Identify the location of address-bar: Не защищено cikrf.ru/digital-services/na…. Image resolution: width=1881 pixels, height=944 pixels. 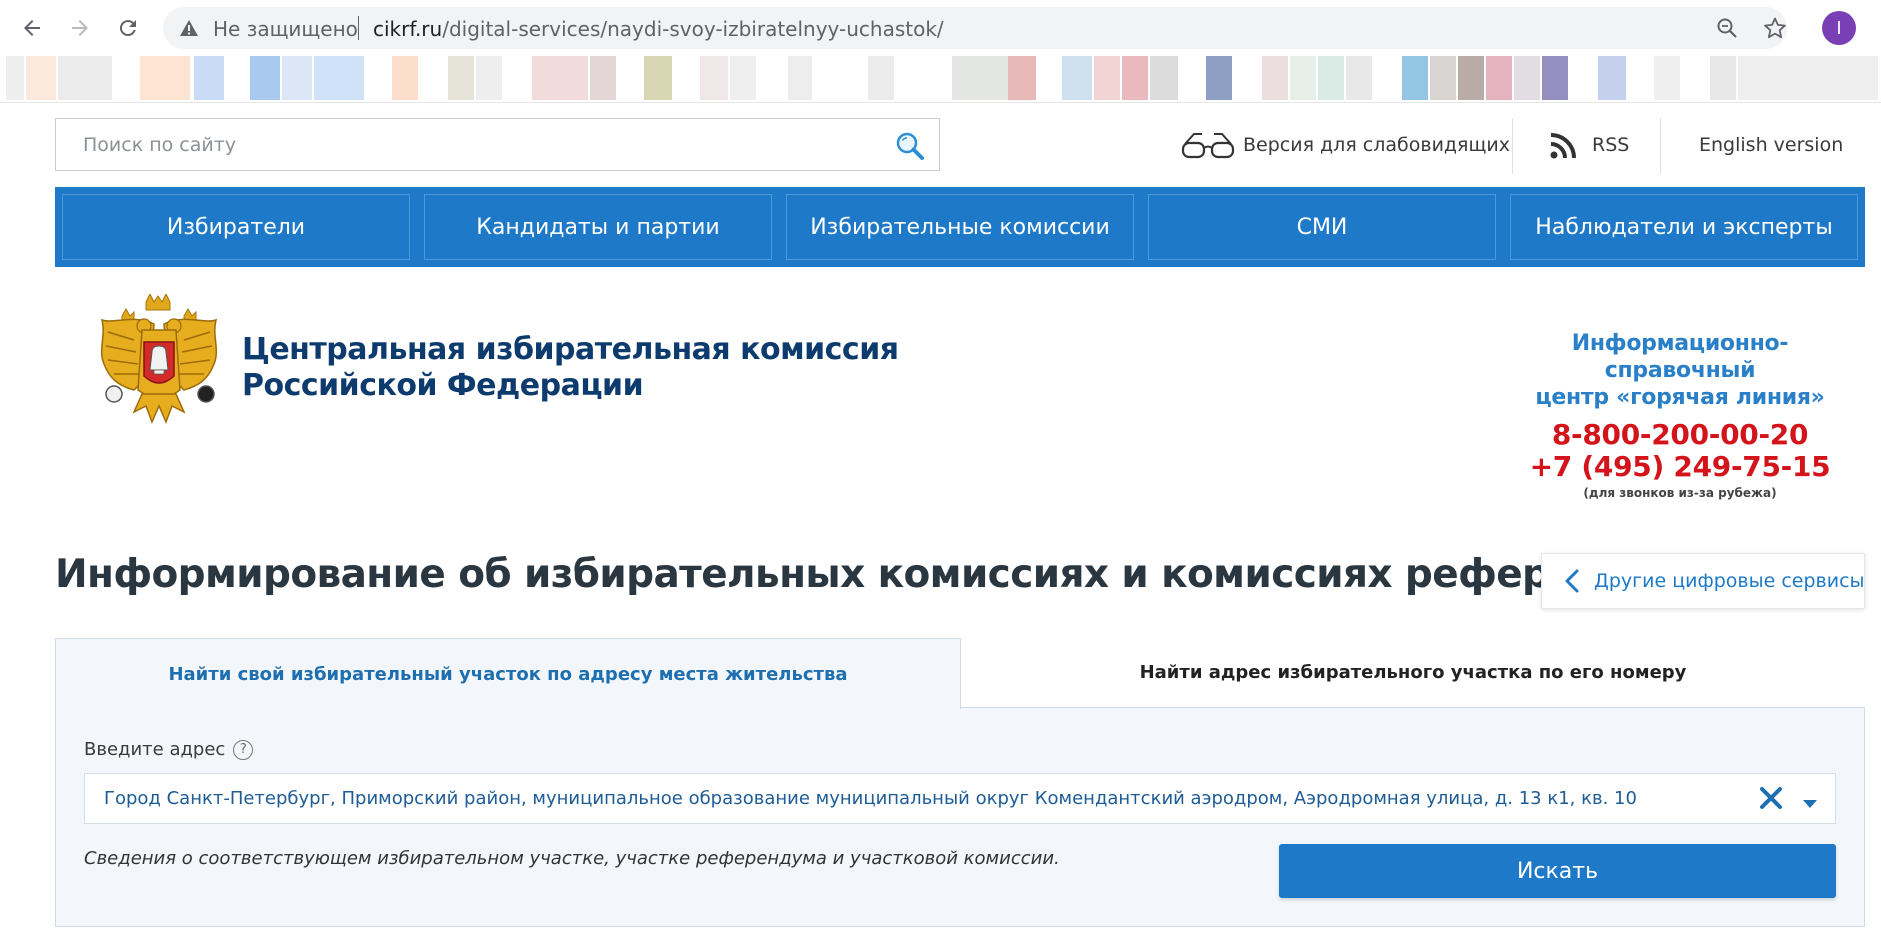
(975, 28).